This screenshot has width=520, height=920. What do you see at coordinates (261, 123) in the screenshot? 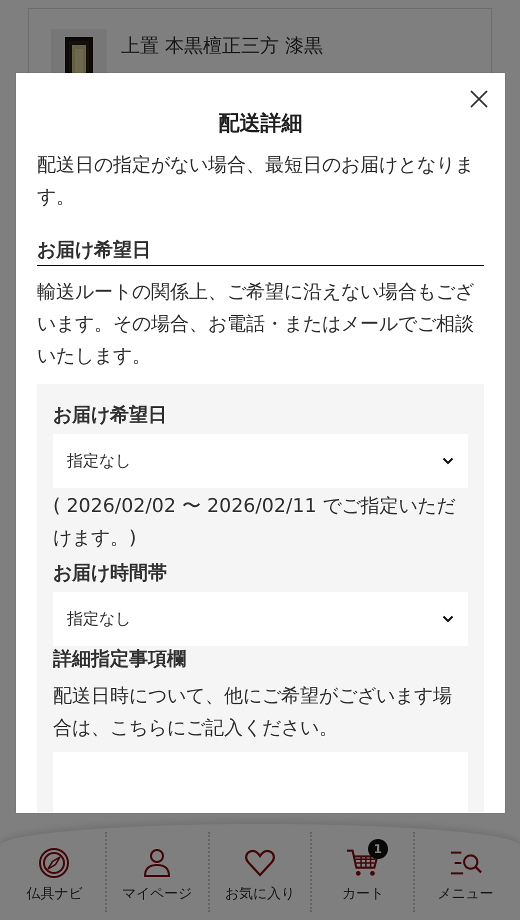
I see `dialog-title: 配送詳細` at bounding box center [261, 123].